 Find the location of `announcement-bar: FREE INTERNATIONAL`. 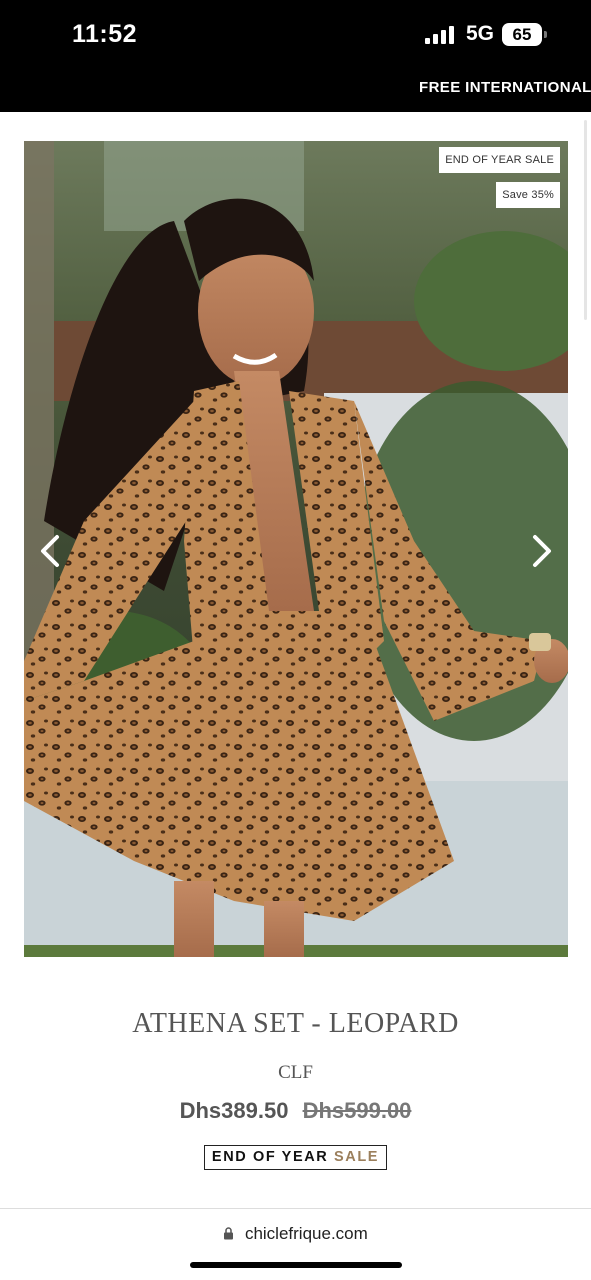

announcement-bar: FREE INTERNATIONAL is located at coordinates (295, 91).